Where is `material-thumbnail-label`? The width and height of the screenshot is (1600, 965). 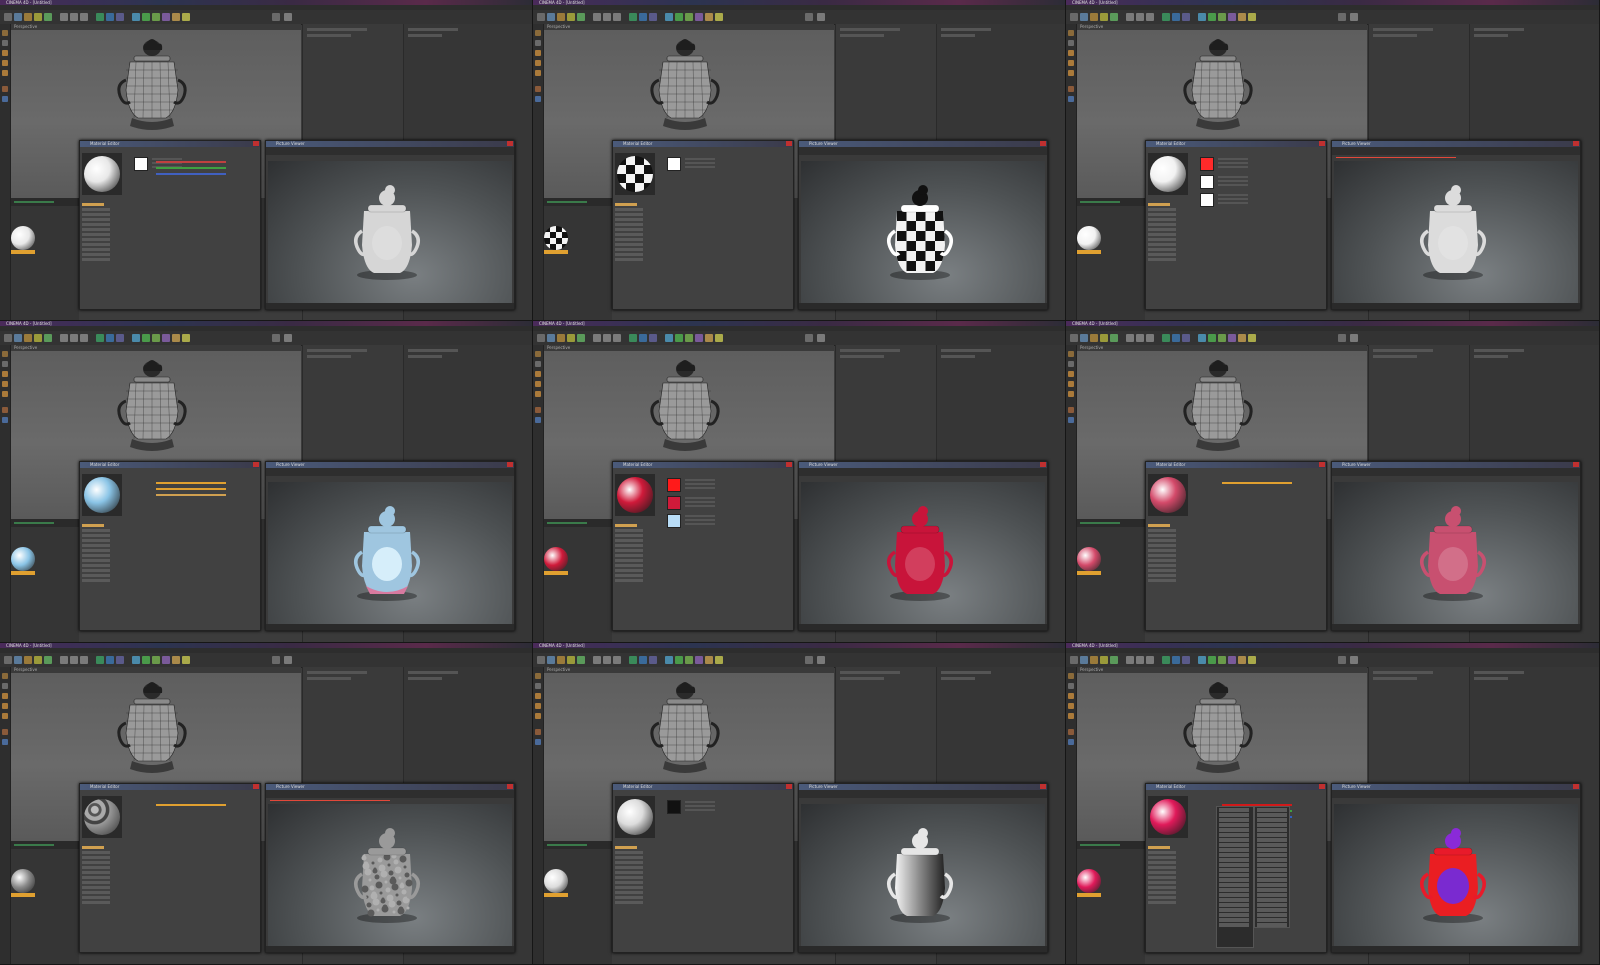 material-thumbnail-label is located at coordinates (1089, 573).